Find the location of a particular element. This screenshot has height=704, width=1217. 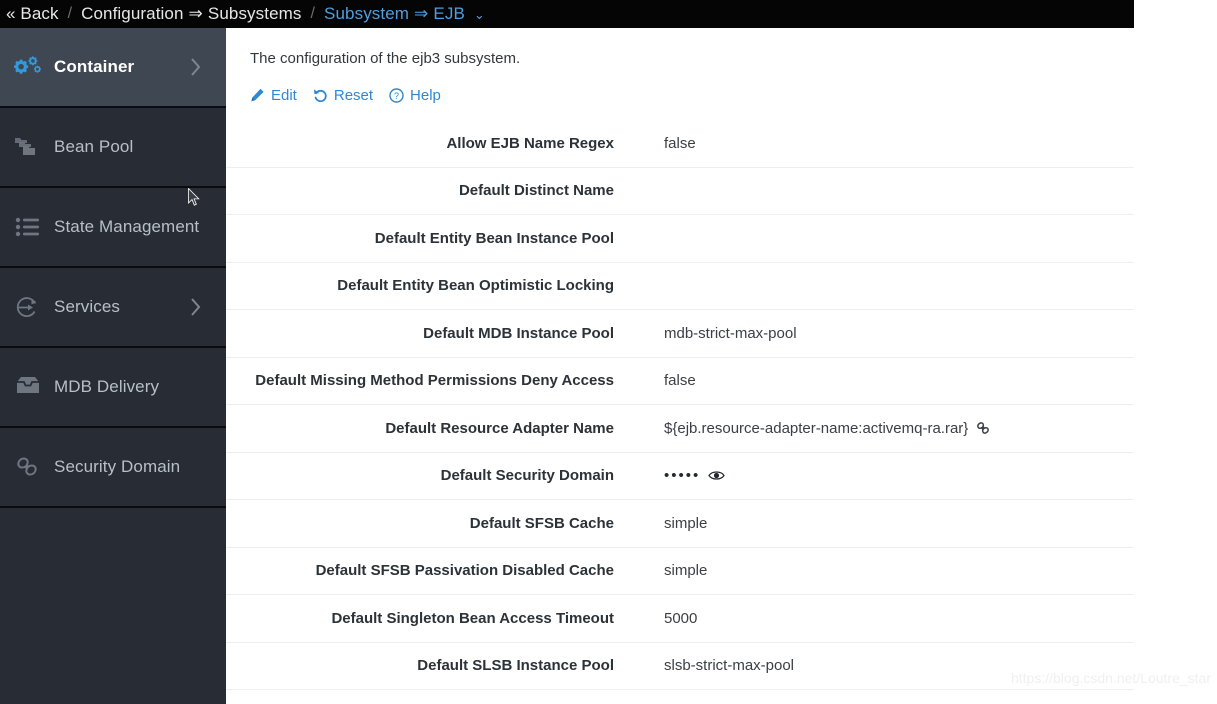

attribute-label: Default Security Domain is located at coordinates (527, 476).